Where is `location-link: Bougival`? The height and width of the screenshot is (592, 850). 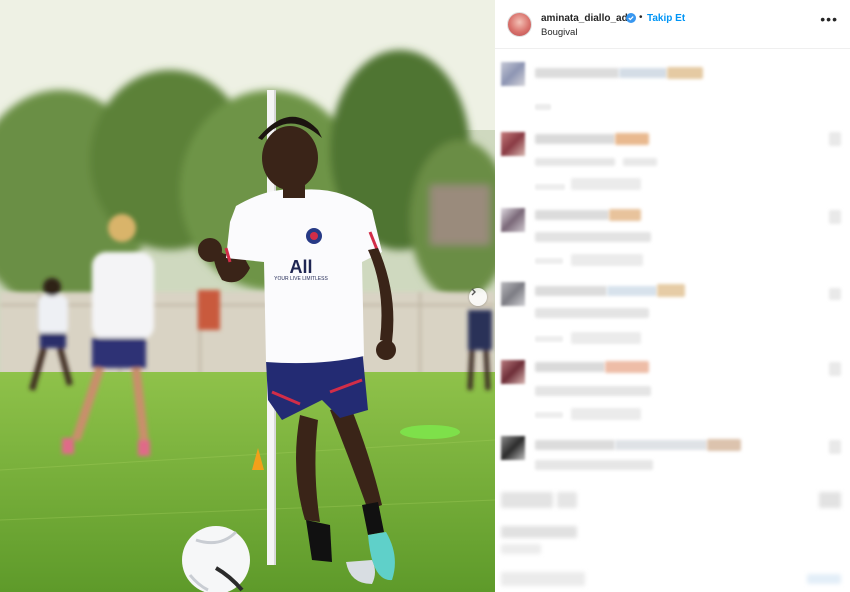
location-link: Bougival is located at coordinates (559, 32).